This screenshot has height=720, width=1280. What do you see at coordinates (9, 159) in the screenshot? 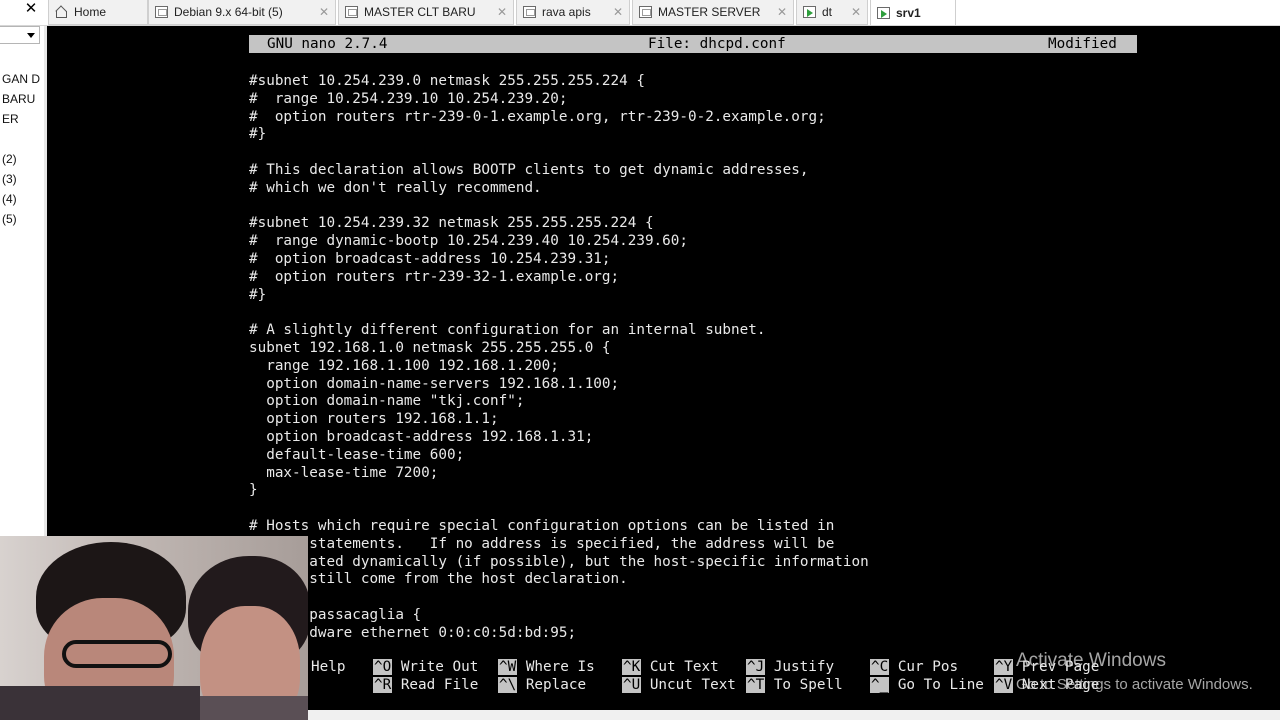
I see `library-item: (2)` at bounding box center [9, 159].